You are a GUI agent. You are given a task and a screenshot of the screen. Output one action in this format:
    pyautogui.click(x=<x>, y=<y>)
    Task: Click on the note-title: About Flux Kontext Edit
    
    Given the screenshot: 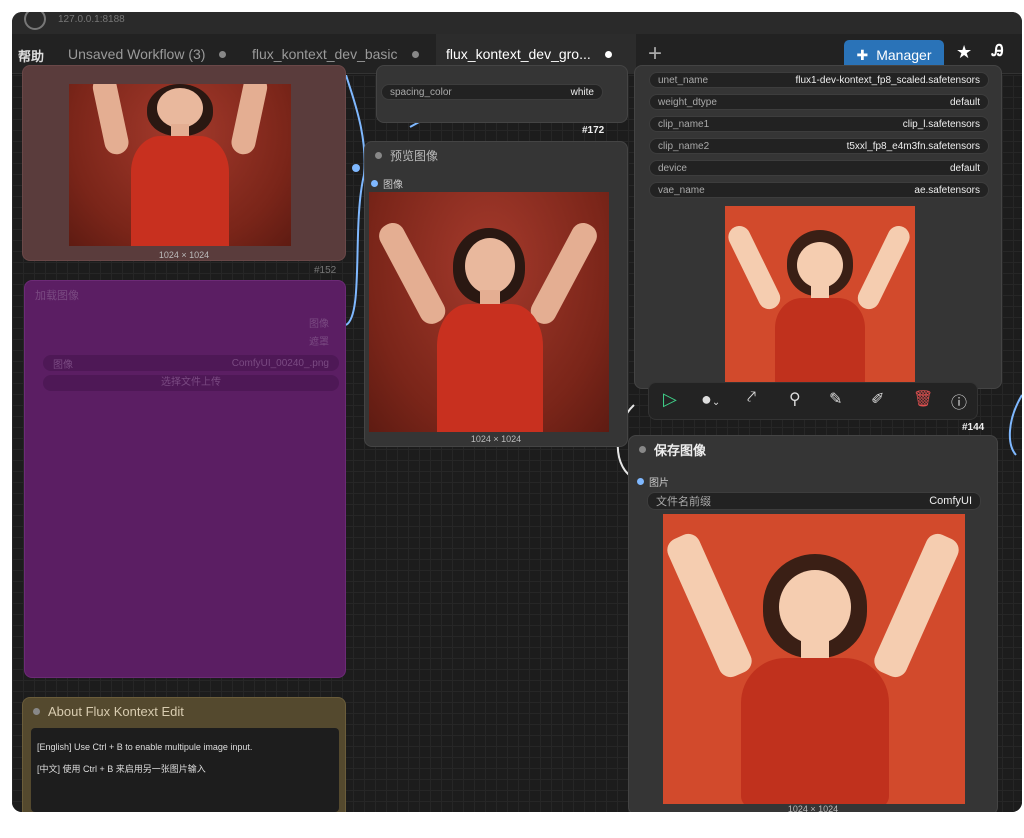 What is the action you would take?
    pyautogui.click(x=116, y=711)
    